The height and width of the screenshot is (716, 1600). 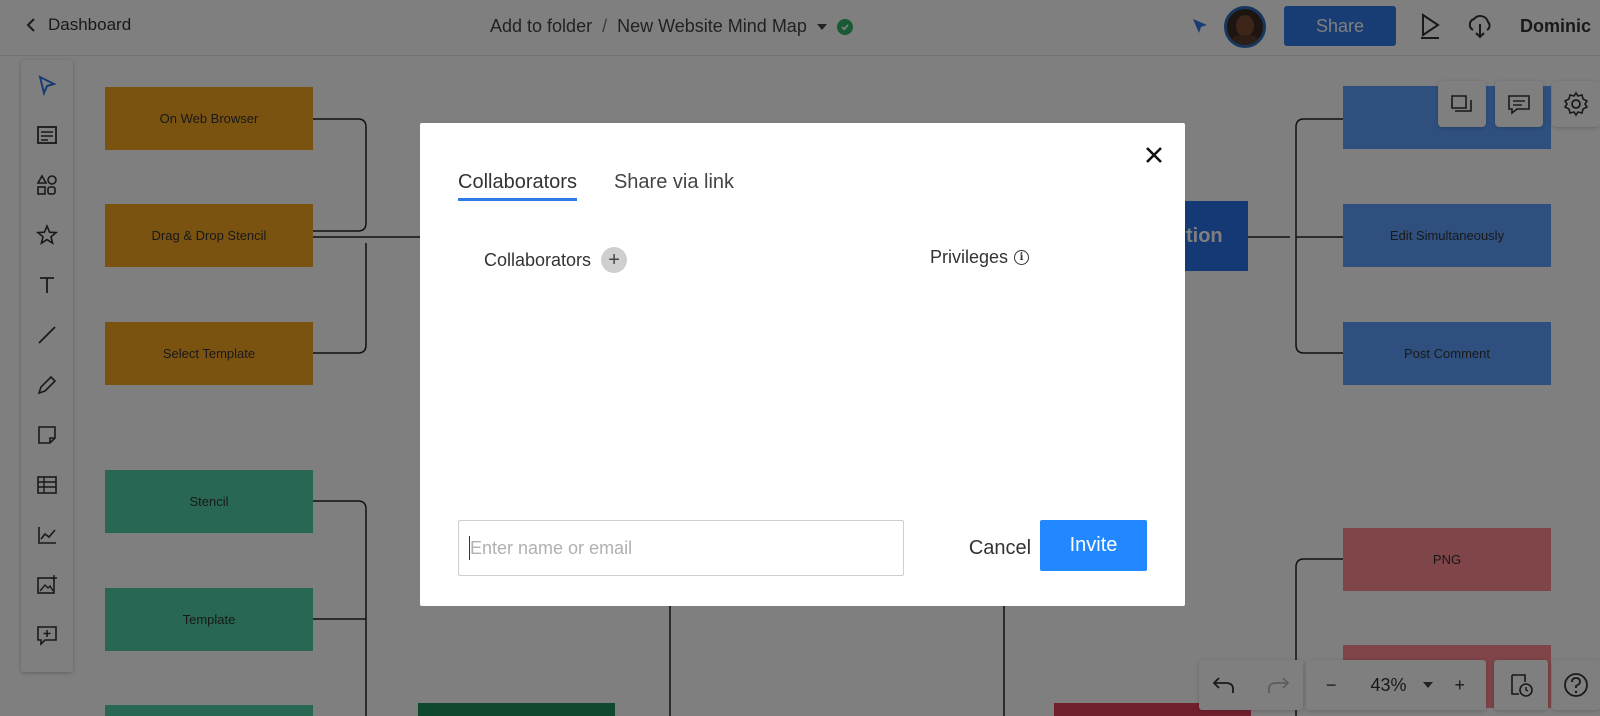 I want to click on tab-share-via-link: Share via link, so click(x=674, y=186).